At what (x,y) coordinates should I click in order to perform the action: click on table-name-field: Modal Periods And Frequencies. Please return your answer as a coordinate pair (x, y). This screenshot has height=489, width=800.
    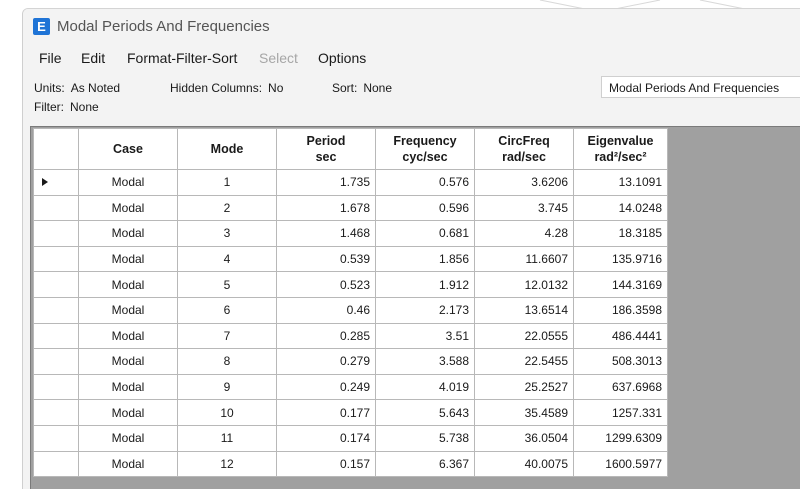
    Looking at the image, I should click on (700, 87).